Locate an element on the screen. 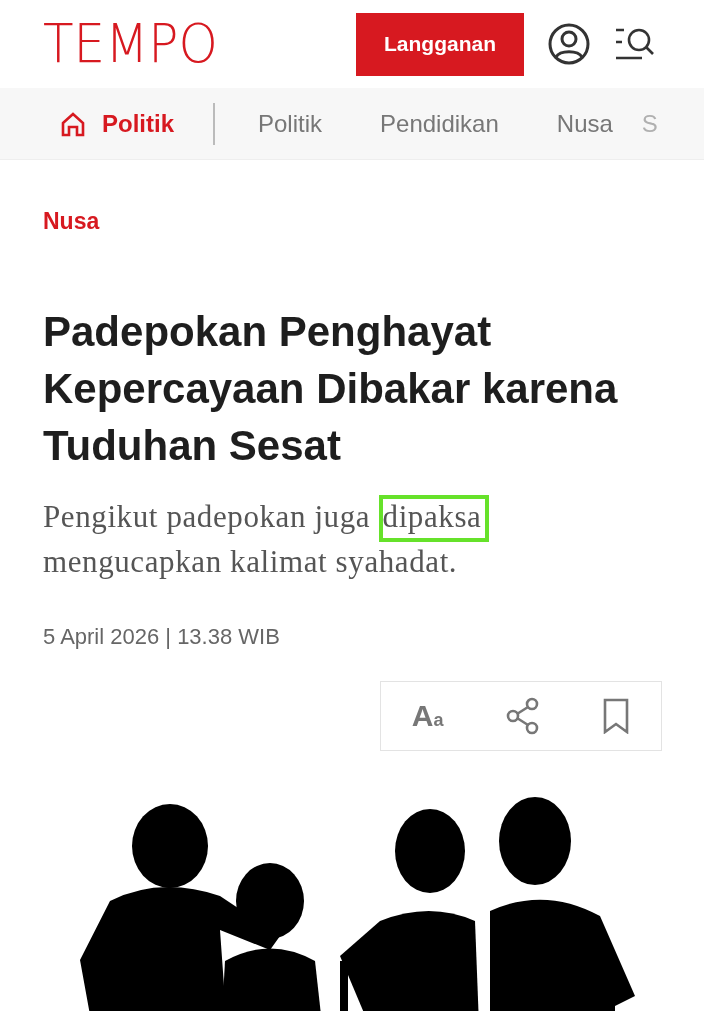  publish-date: 5 April 2026 | 13.38 WIB is located at coordinates (162, 636).